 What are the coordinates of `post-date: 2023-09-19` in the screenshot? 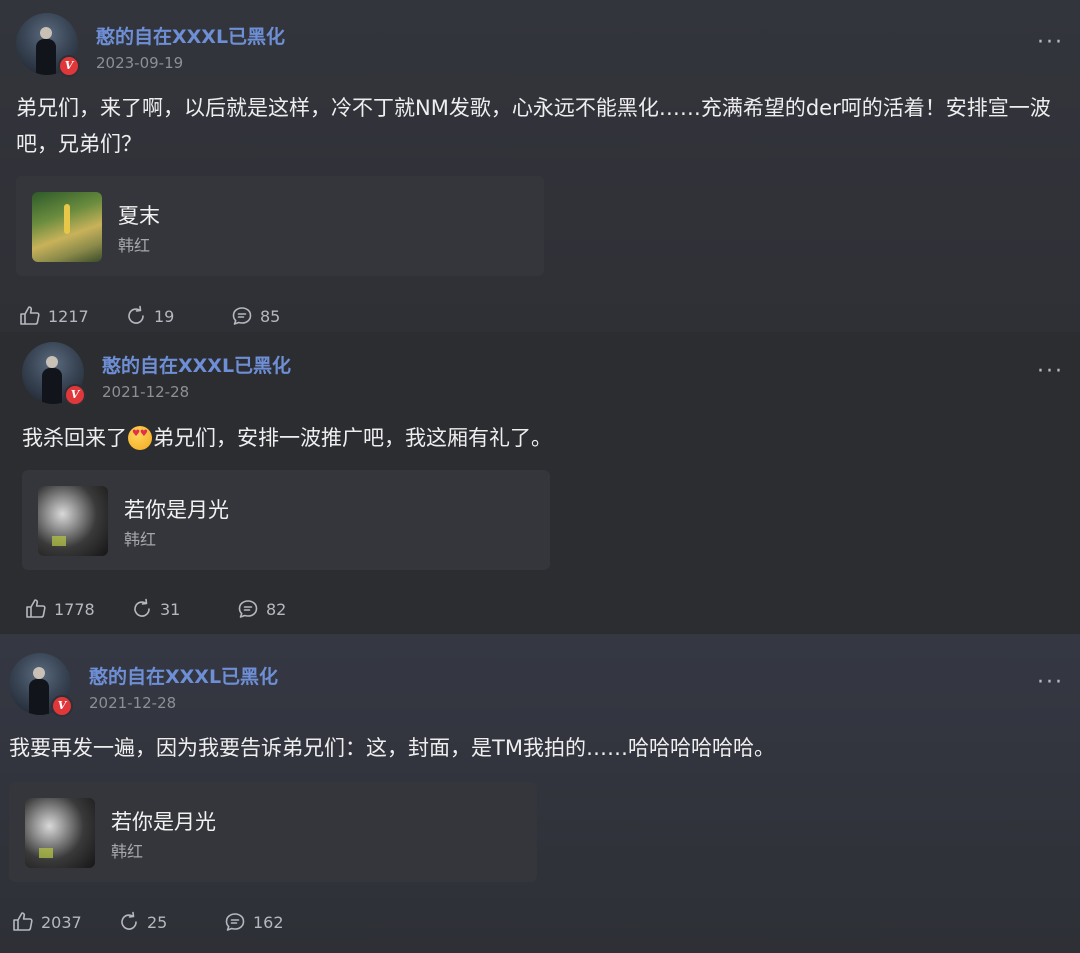 It's located at (140, 63).